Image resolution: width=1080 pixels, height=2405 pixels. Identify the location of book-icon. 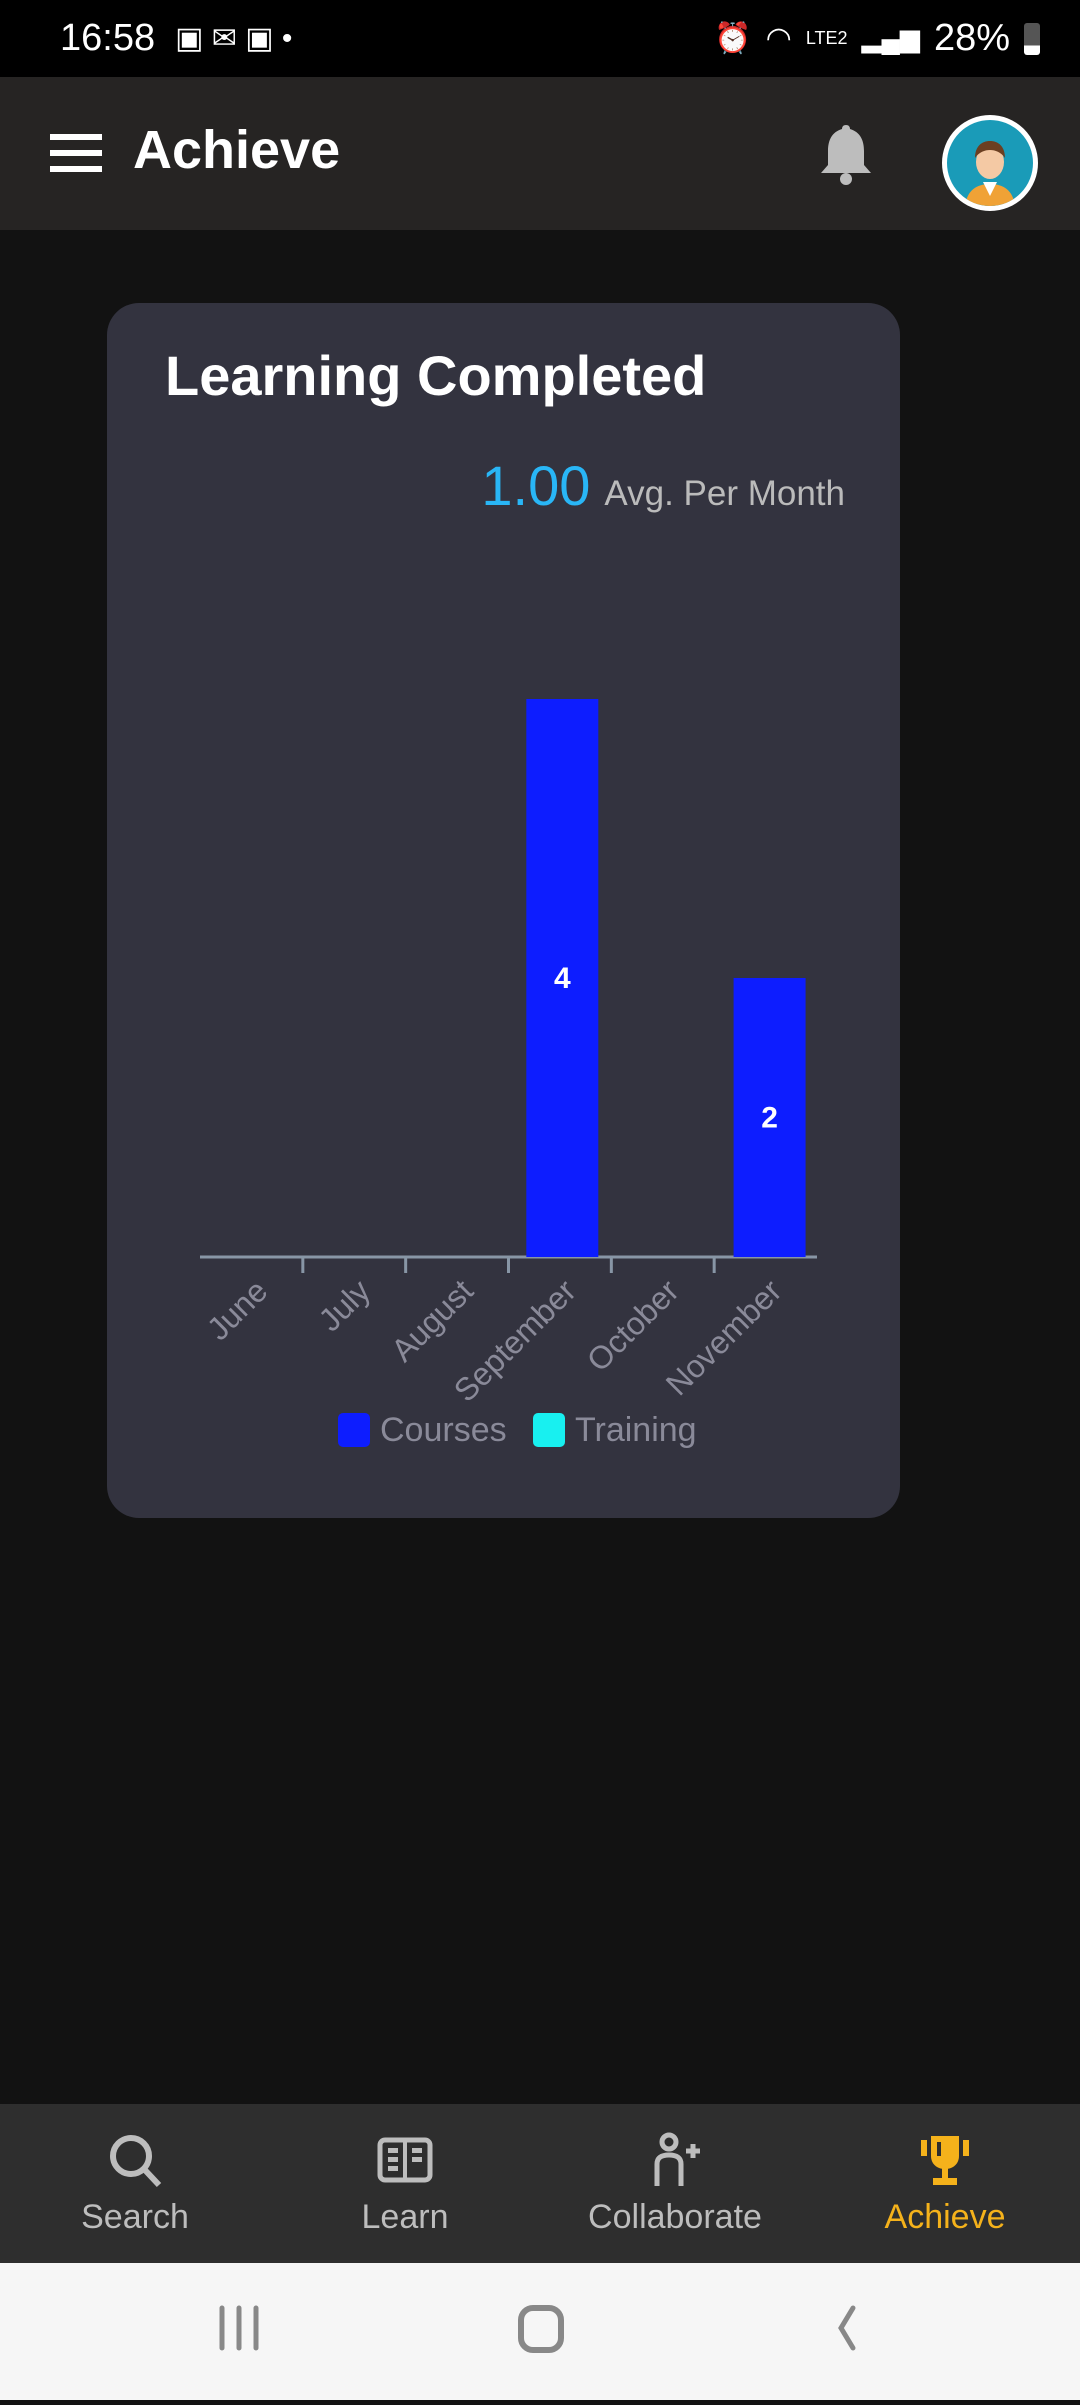
(405, 2160).